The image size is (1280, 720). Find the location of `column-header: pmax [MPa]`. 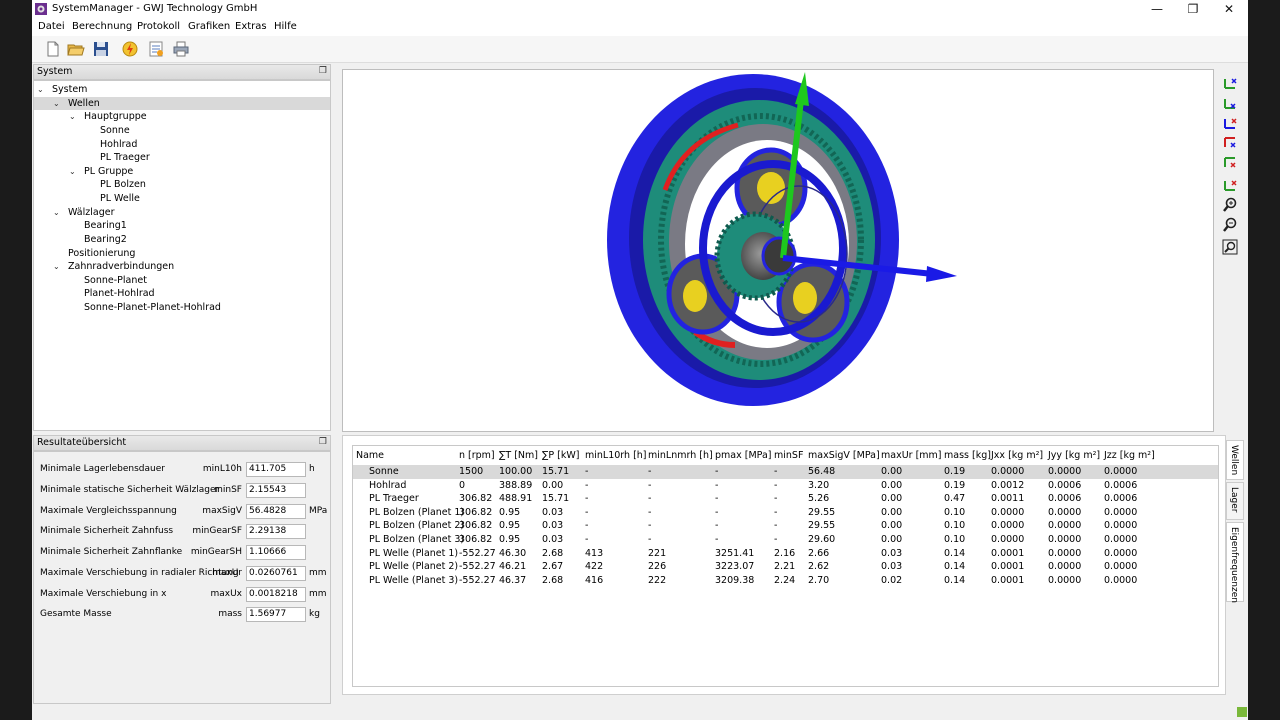

column-header: pmax [MPa] is located at coordinates (743, 455).